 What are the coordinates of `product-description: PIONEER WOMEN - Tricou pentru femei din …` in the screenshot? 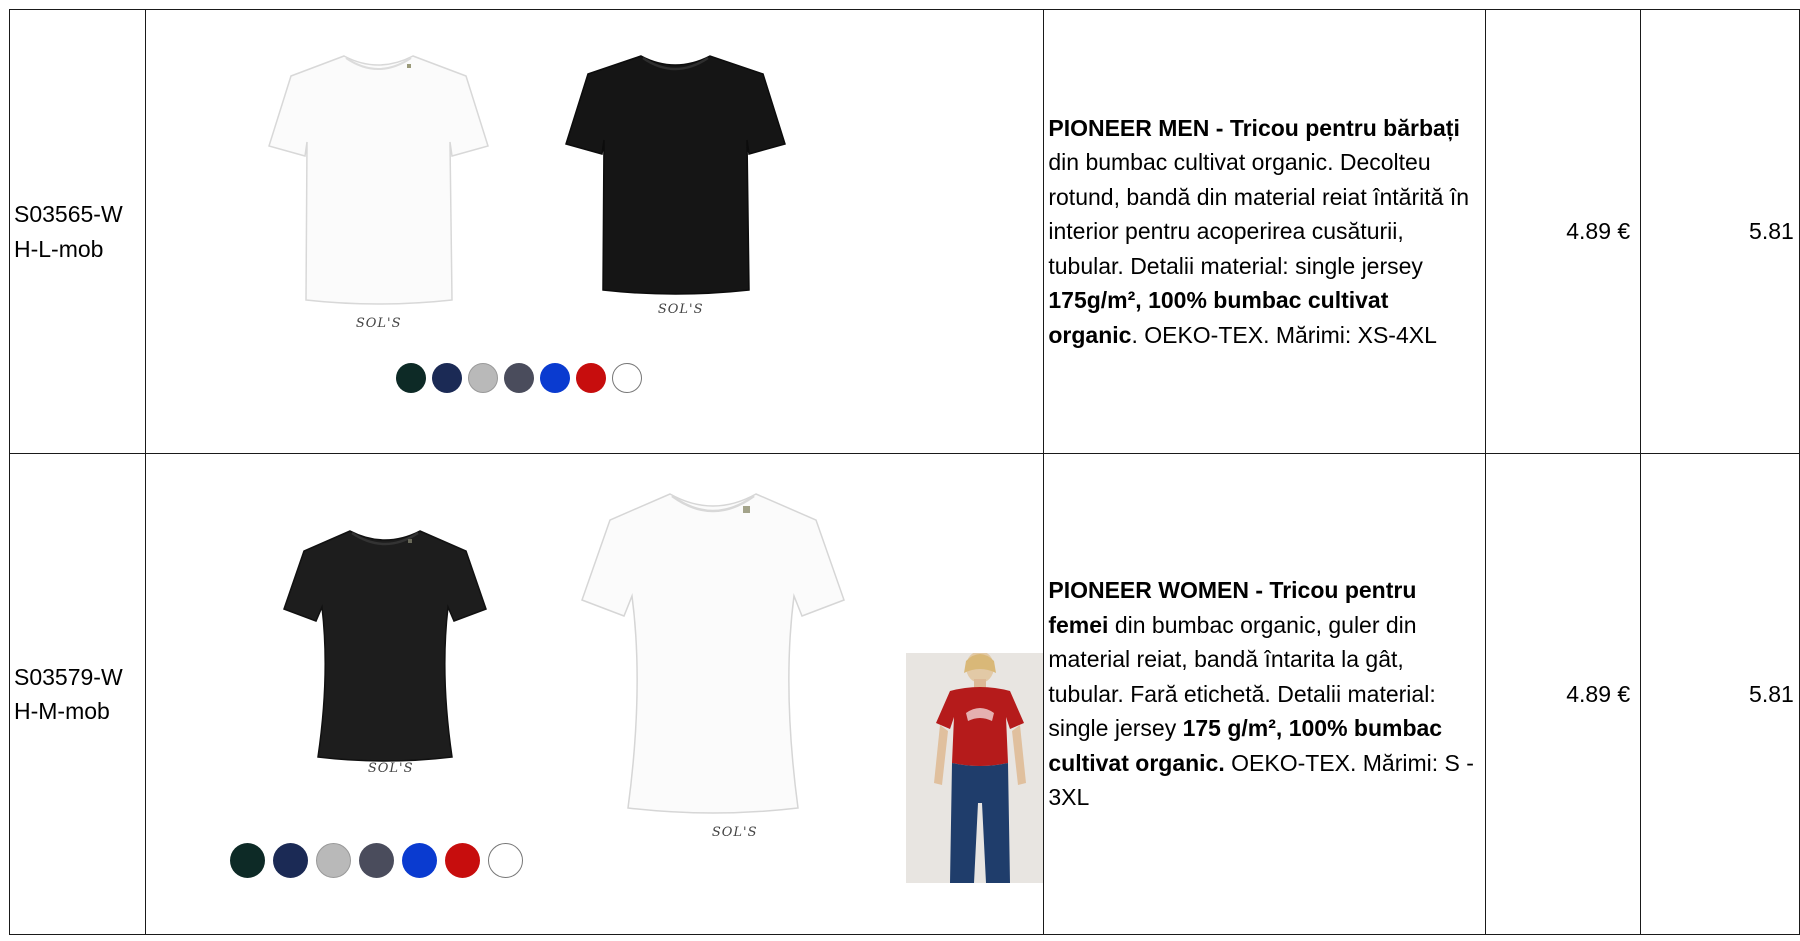 It's located at (1265, 694).